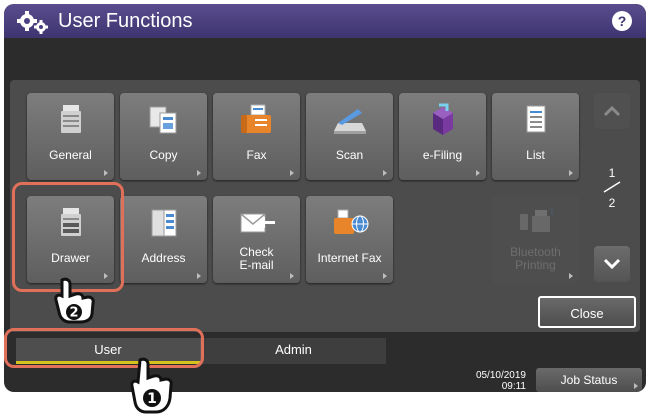 This screenshot has width=652, height=416. I want to click on address-book-icon, so click(164, 223).